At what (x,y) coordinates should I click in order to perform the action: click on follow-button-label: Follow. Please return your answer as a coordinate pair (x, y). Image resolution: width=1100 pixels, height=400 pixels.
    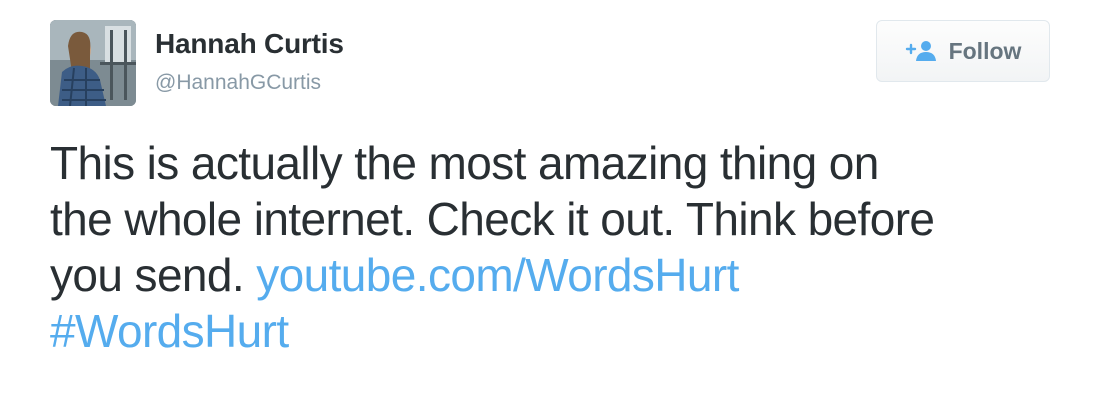
    Looking at the image, I should click on (985, 50).